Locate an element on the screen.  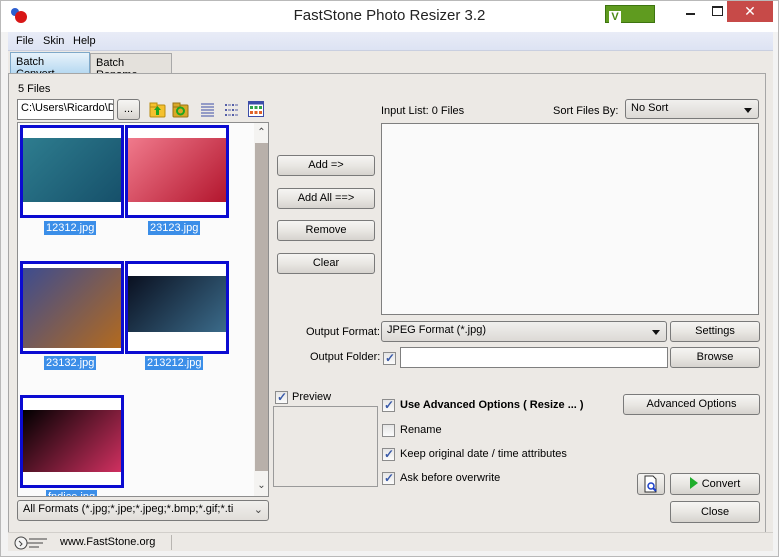
folder-up-icon is located at coordinates (157, 109).